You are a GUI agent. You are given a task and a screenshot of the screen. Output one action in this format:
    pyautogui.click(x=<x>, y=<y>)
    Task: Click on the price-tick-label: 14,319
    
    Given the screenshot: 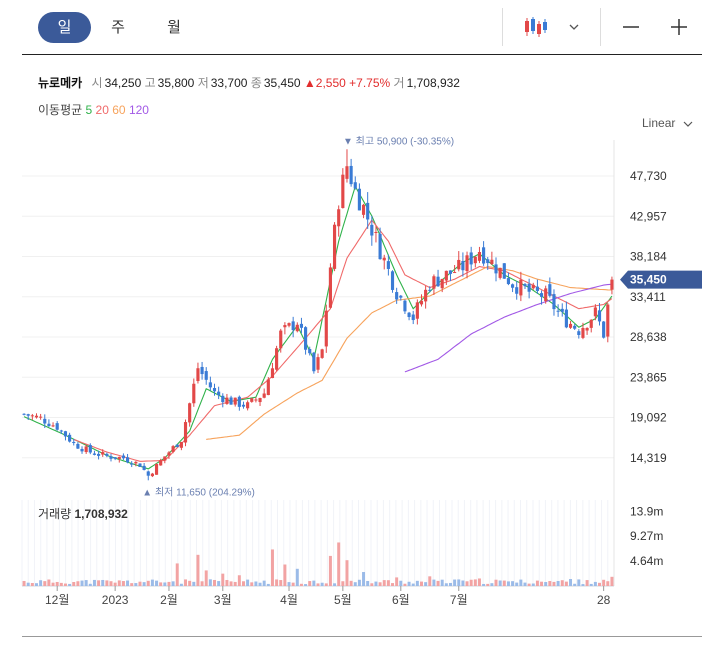 What is the action you would take?
    pyautogui.click(x=648, y=458)
    